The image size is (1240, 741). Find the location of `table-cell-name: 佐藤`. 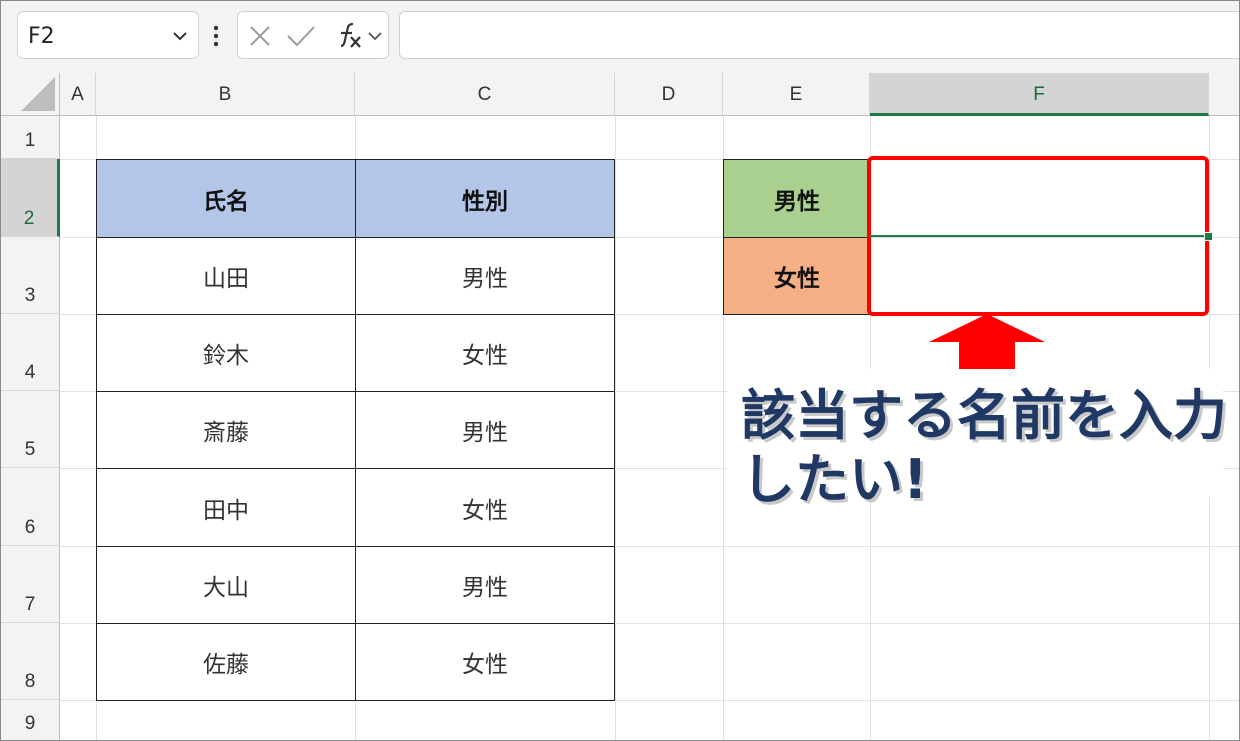

table-cell-name: 佐藤 is located at coordinates (226, 662).